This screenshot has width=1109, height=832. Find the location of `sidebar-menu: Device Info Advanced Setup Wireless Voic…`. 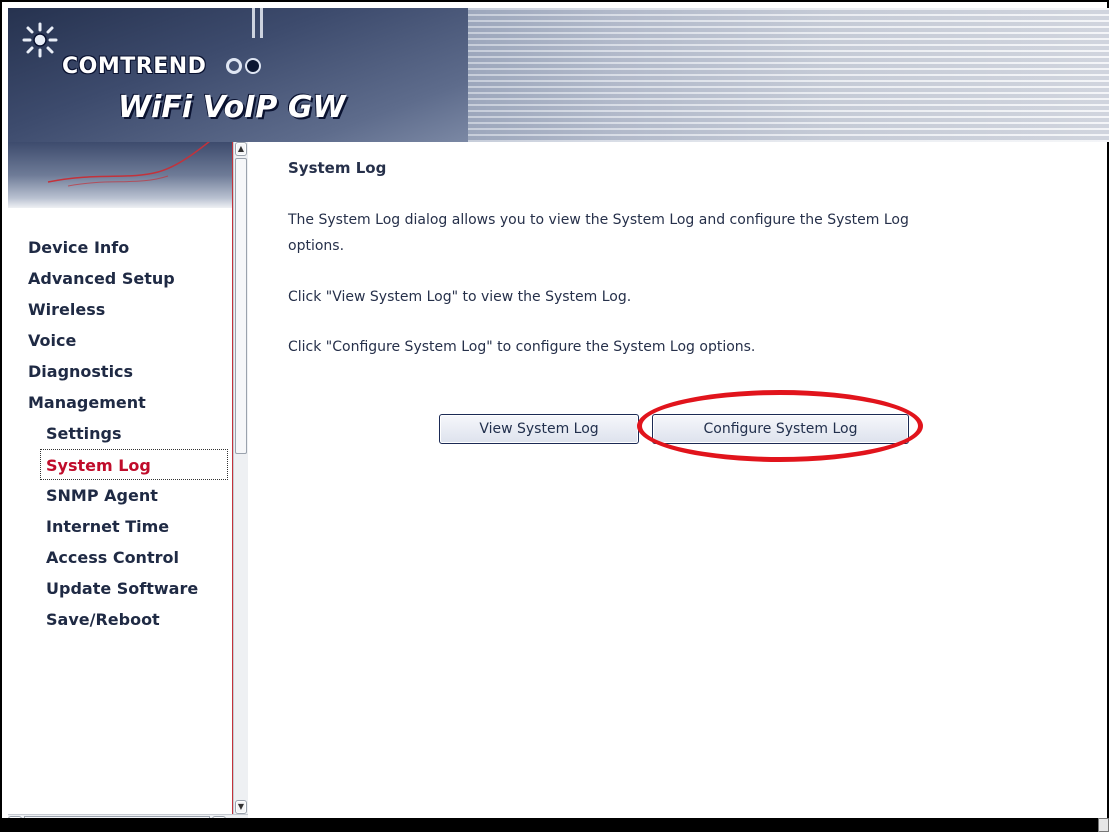

sidebar-menu: Device Info Advanced Setup Wireless Voic… is located at coordinates (120, 433).